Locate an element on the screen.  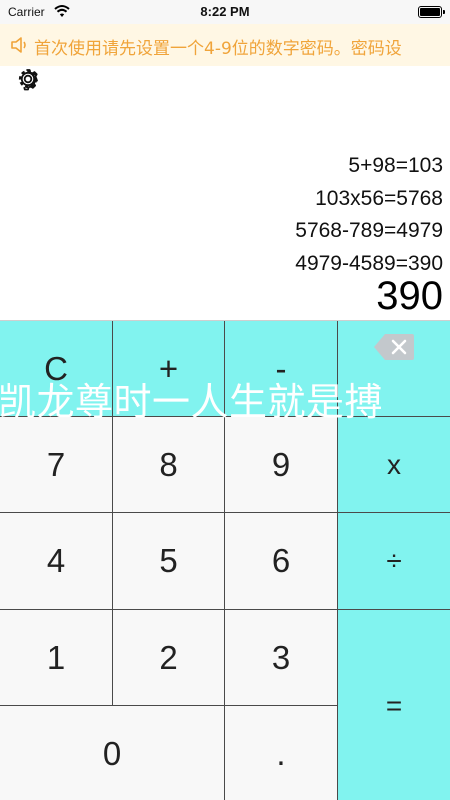
minus-label: - is located at coordinates (281, 368).